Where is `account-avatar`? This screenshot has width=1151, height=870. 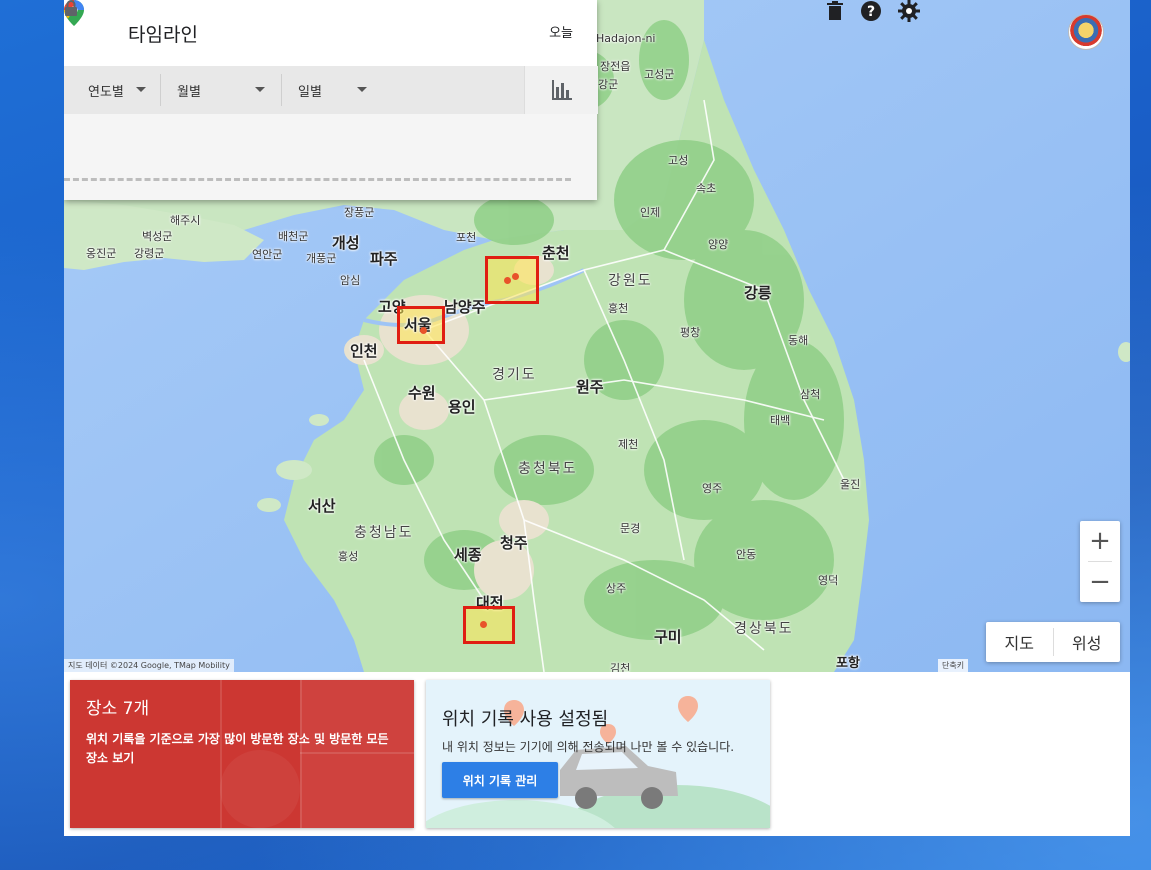
account-avatar is located at coordinates (1086, 32).